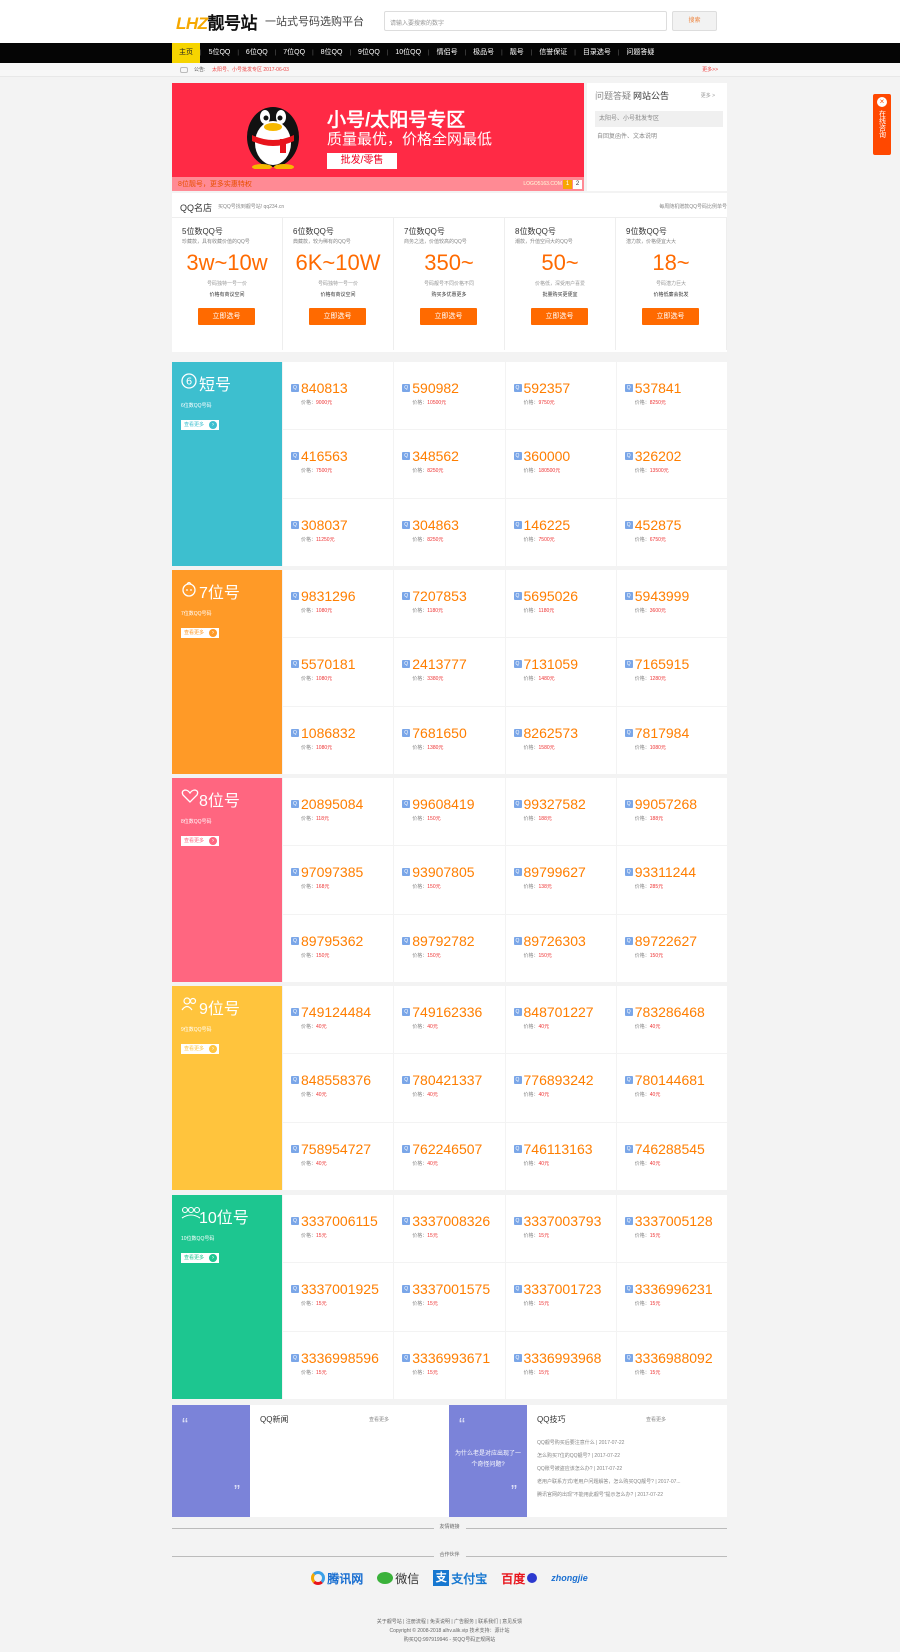 Image resolution: width=900 pixels, height=1652 pixels. Describe the element at coordinates (519, 1578) in the screenshot. I see `partner-baidu: 百度` at that location.